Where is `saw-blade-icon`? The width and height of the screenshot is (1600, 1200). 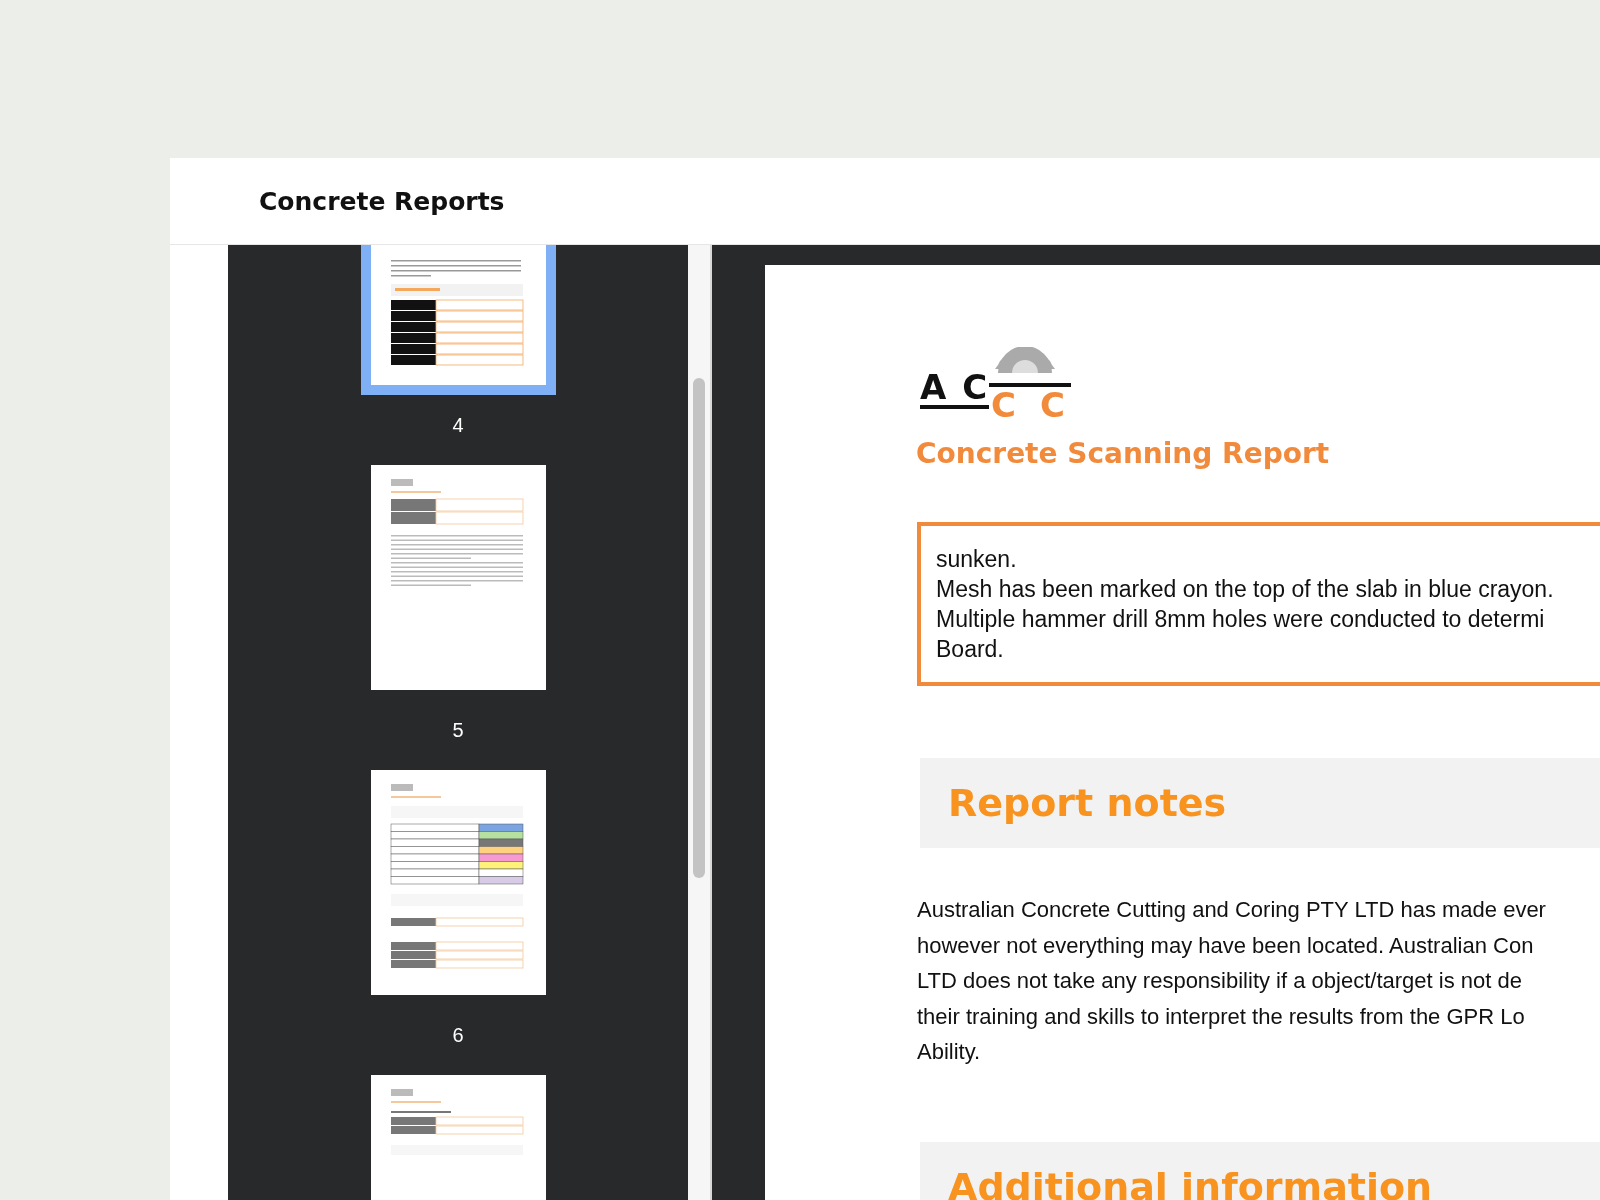
saw-blade-icon is located at coordinates (1025, 360).